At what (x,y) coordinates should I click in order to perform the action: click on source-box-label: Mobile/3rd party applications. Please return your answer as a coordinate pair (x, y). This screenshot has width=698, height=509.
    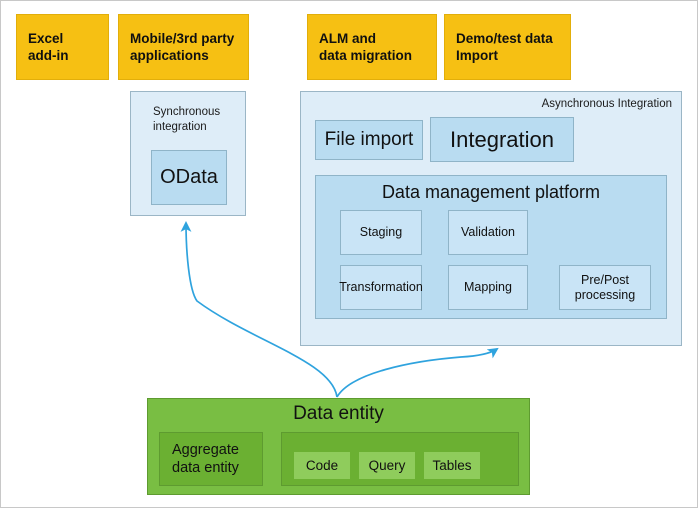
    Looking at the image, I should click on (182, 47).